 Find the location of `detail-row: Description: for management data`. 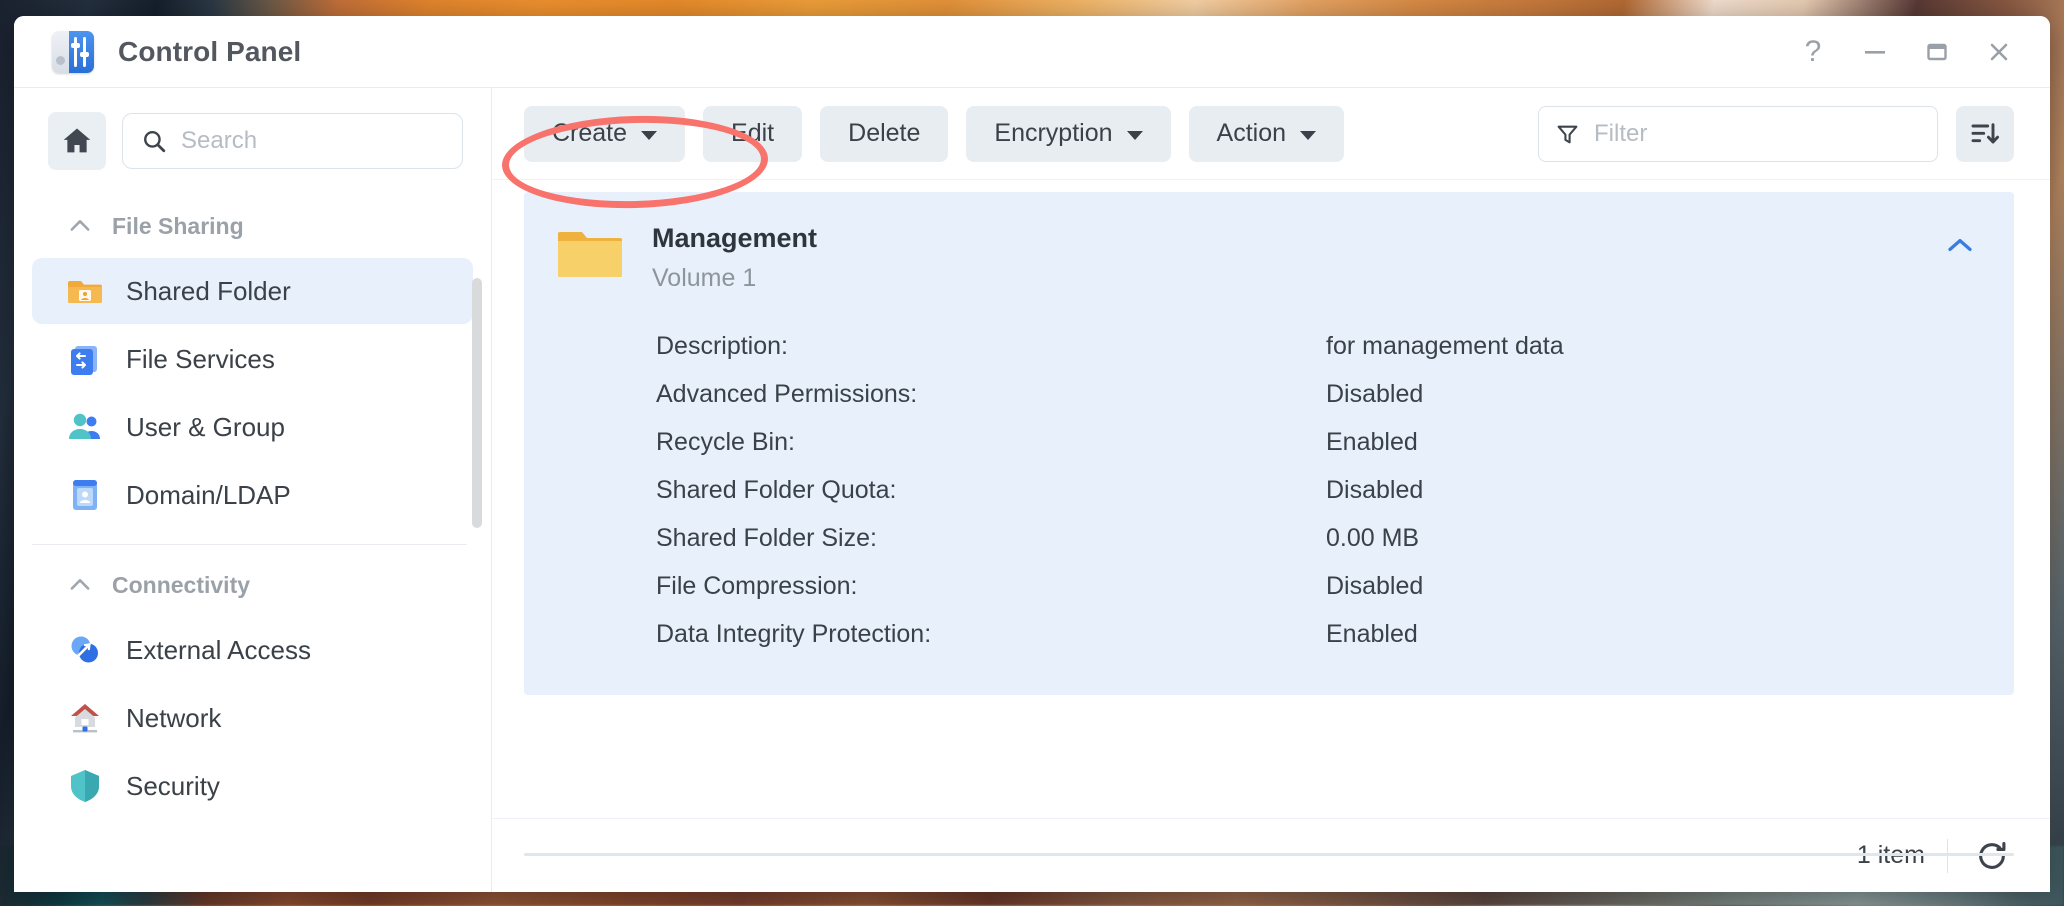

detail-row: Description: for management data is located at coordinates (1318, 347).